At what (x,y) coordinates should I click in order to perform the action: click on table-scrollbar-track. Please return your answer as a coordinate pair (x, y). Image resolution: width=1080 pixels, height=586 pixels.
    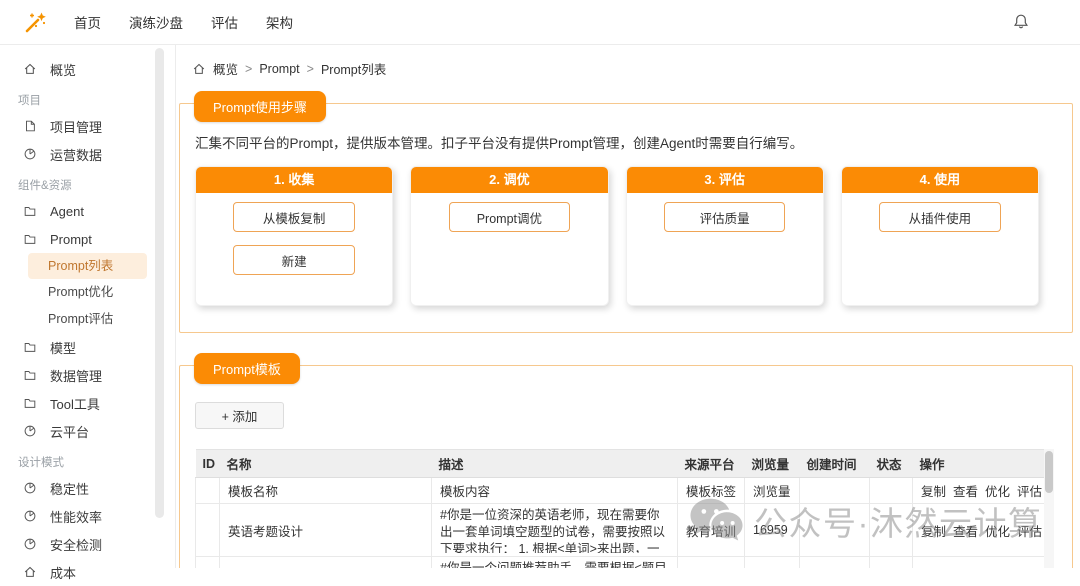
    Looking at the image, I should click on (1049, 508).